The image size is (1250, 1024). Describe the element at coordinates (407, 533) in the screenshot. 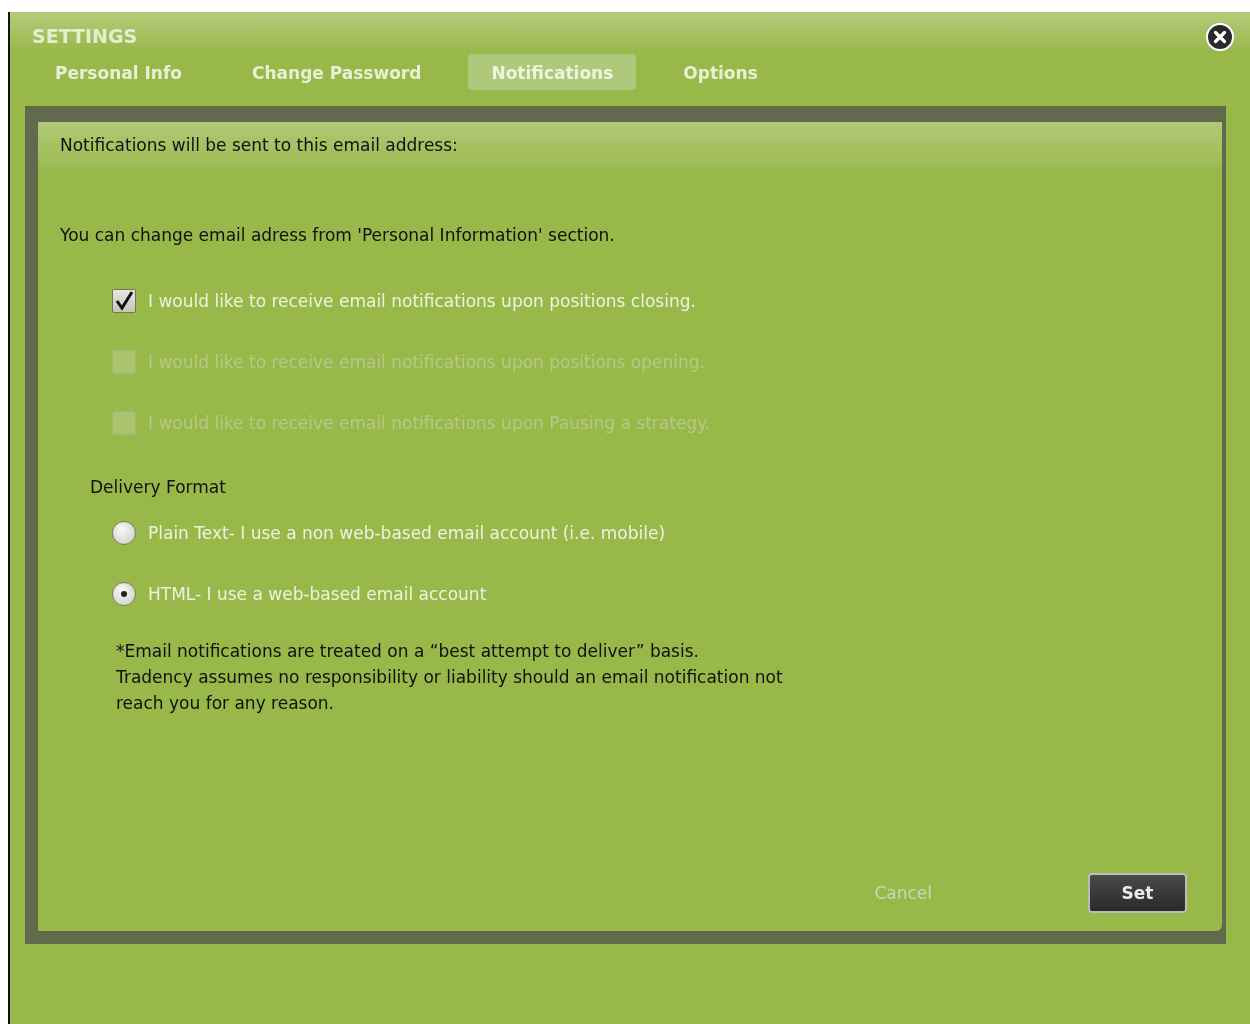

I see `radio-label: Plain Text- I use a non web-based email account (i.e. mobile)` at that location.